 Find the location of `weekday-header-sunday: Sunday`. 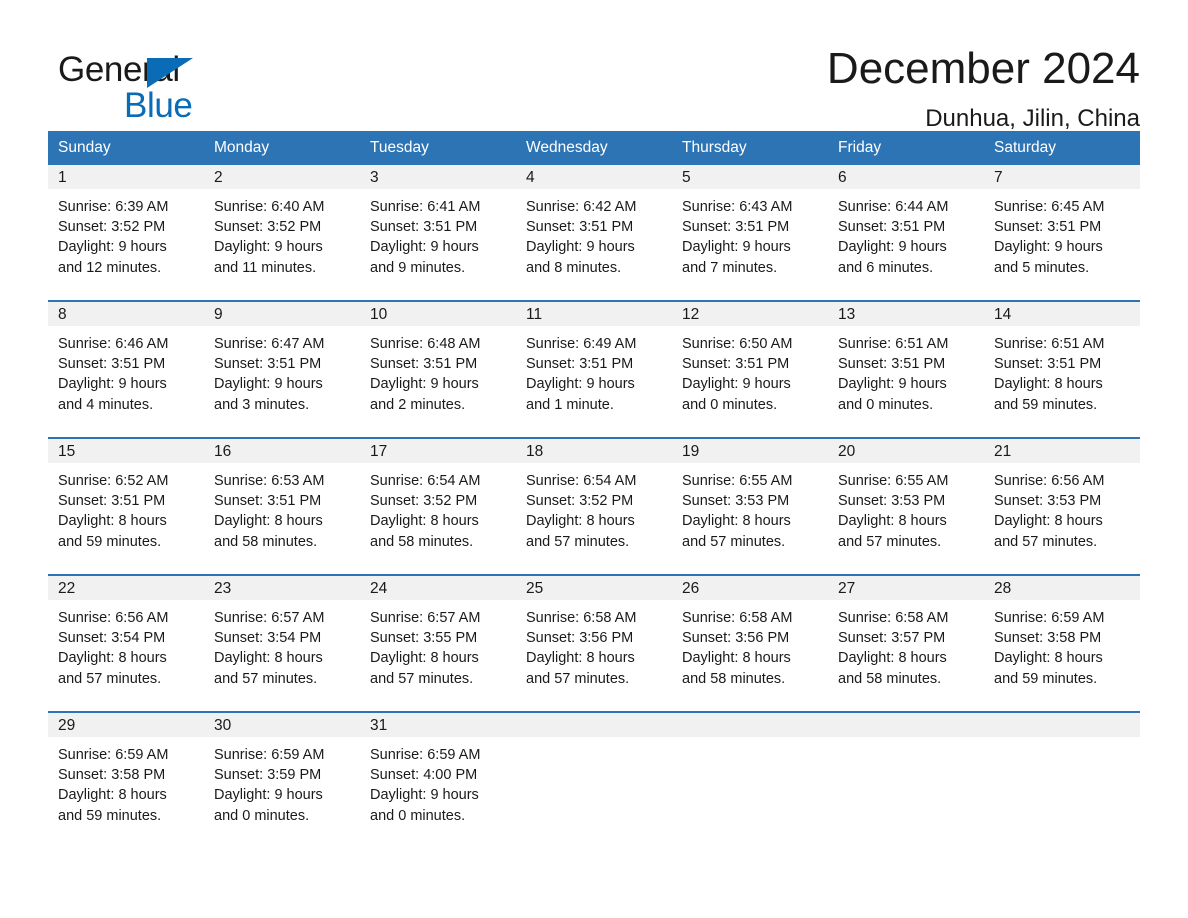

weekday-header-sunday: Sunday is located at coordinates (126, 148).